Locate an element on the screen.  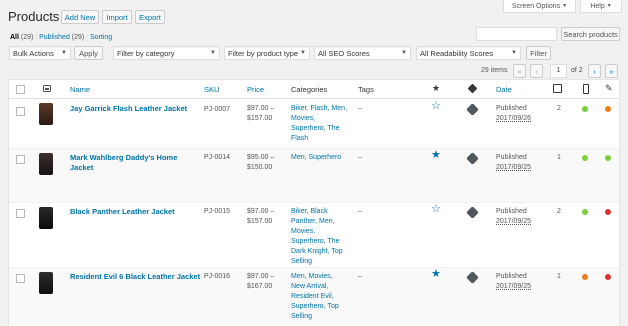
readability-icon: ✎ is located at coordinates (609, 88).